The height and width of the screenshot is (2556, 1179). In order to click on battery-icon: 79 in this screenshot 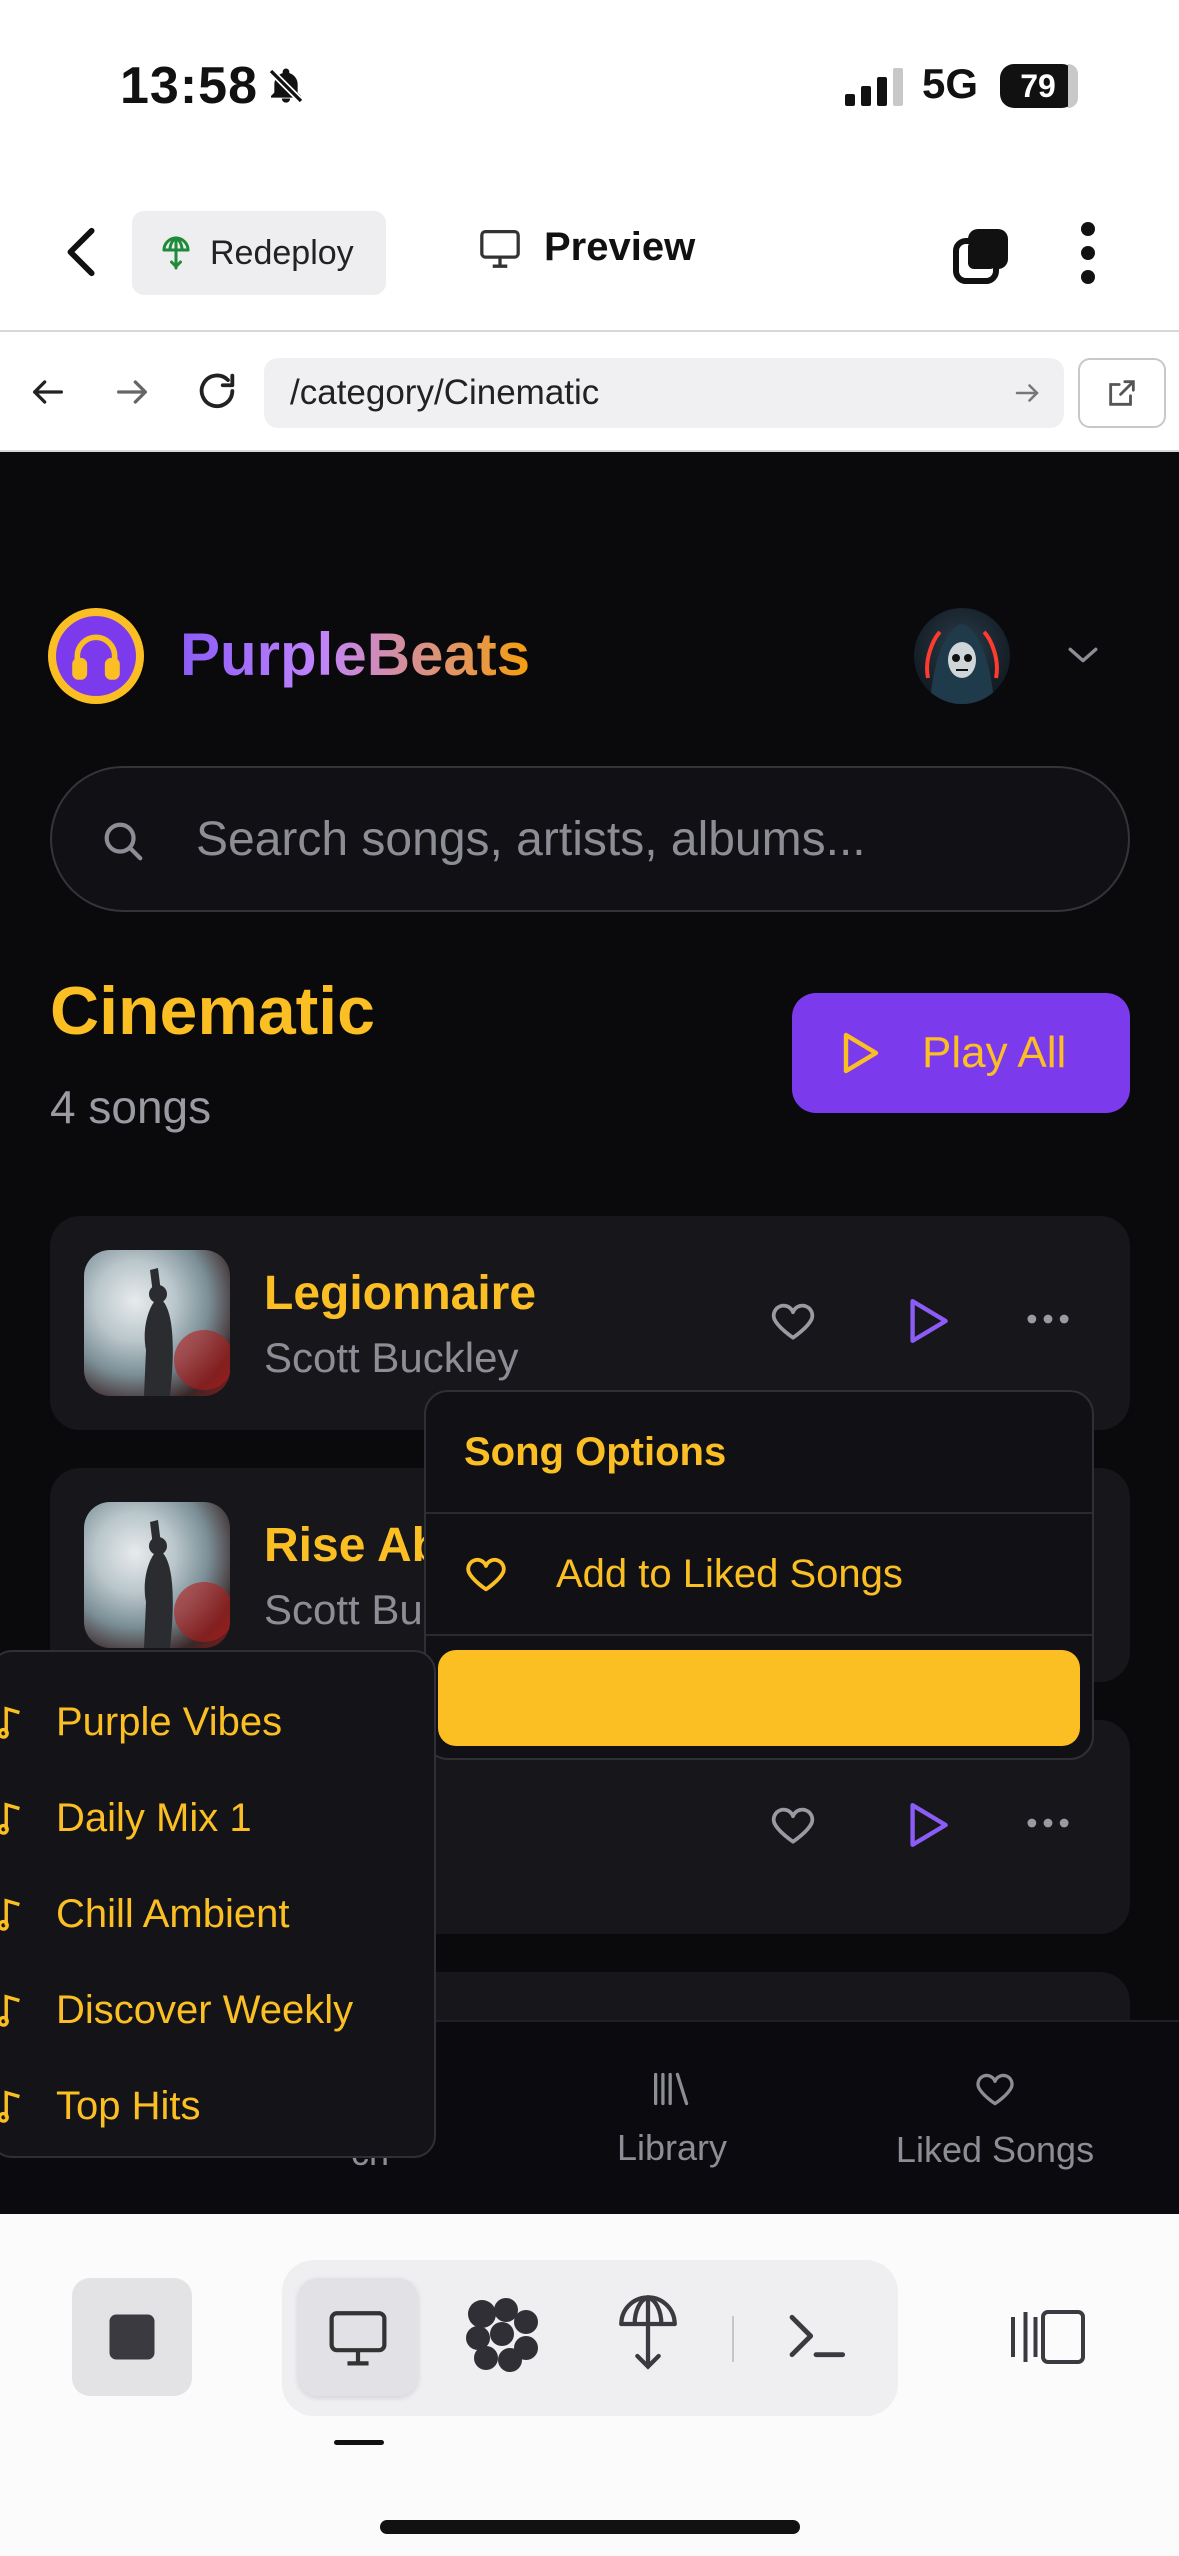, I will do `click(1038, 86)`.